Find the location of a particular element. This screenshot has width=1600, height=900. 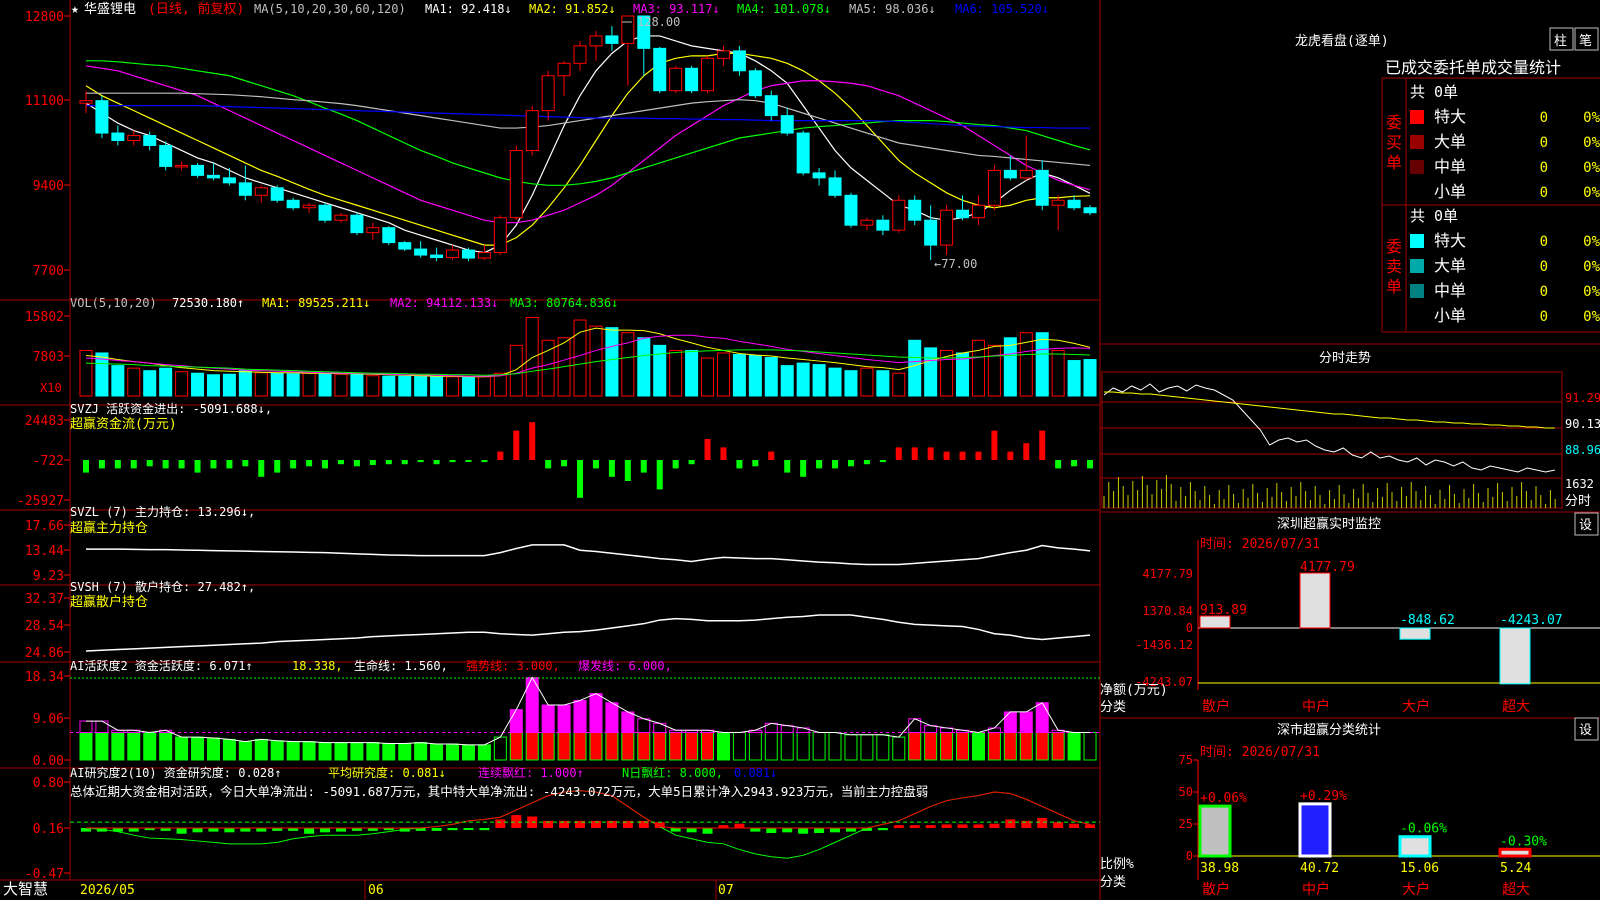

realtime-bar is located at coordinates (1415, 633).